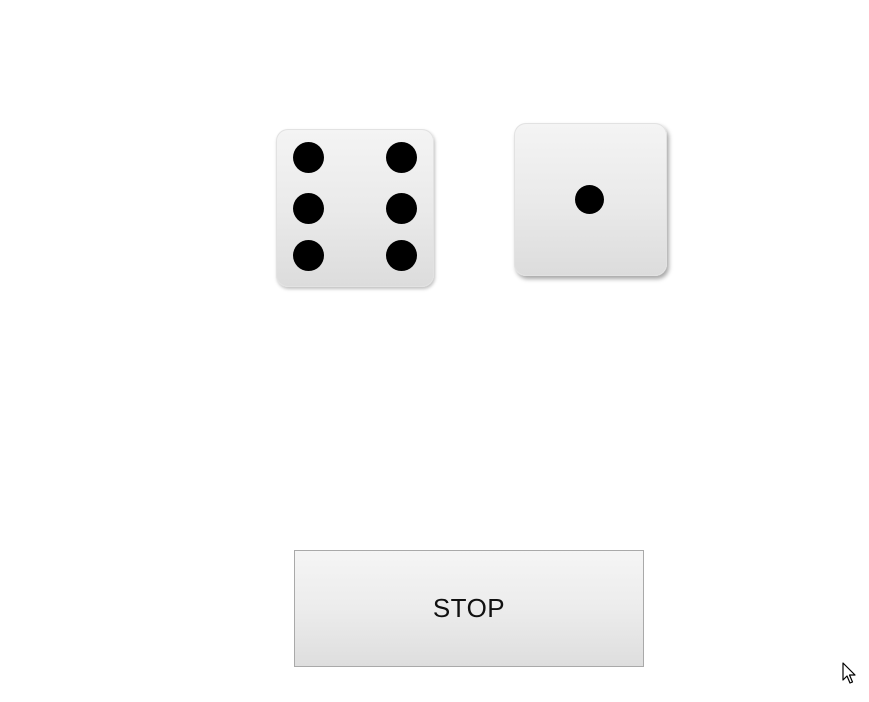 This screenshot has height=702, width=869. I want to click on die-left-six, so click(355, 208).